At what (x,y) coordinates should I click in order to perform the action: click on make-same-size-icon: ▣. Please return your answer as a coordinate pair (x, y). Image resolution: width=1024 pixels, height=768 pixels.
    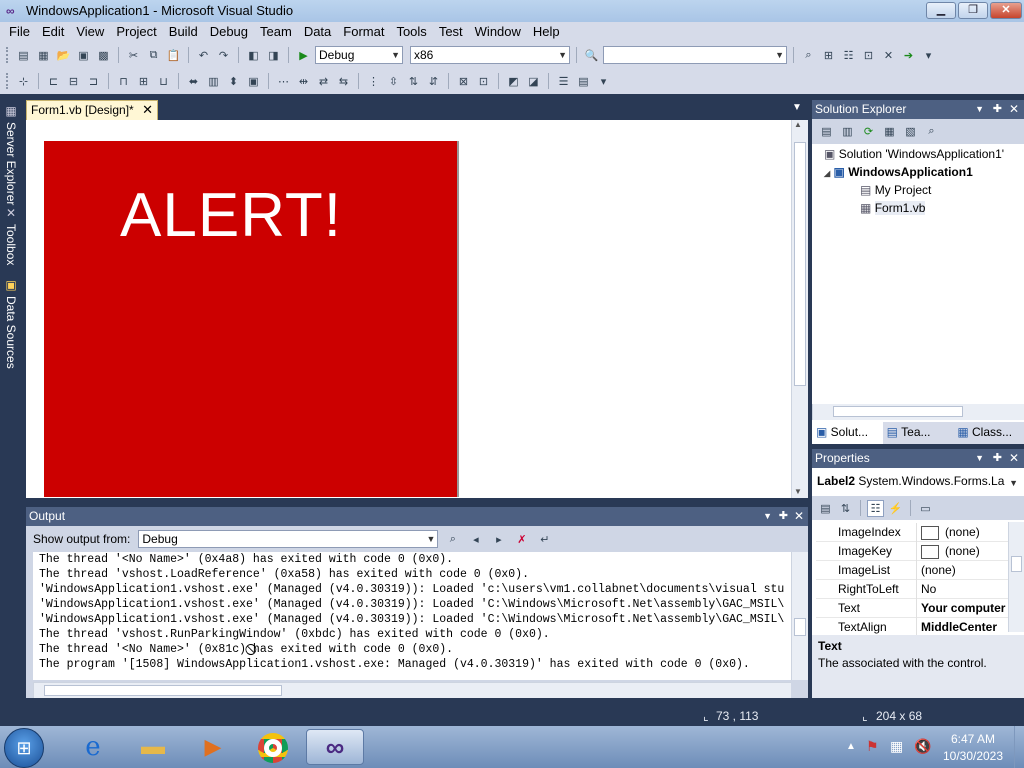
    Looking at the image, I should click on (253, 81).